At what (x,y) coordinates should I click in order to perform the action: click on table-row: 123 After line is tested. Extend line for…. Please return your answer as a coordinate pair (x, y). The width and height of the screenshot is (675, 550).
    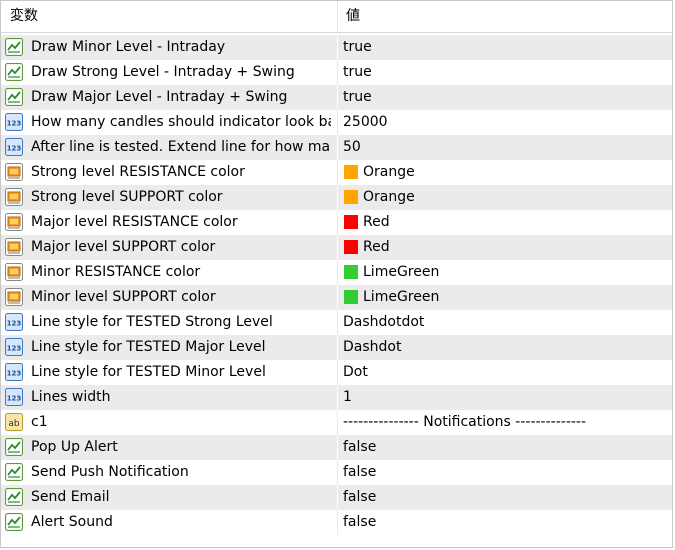
    Looking at the image, I should click on (336, 147).